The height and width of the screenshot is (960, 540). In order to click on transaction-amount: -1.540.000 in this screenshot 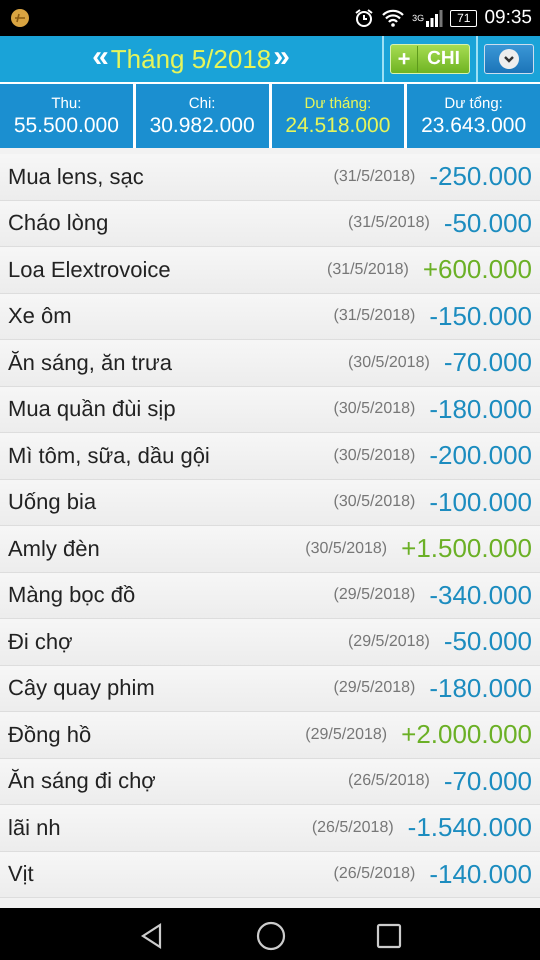, I will do `click(470, 828)`.